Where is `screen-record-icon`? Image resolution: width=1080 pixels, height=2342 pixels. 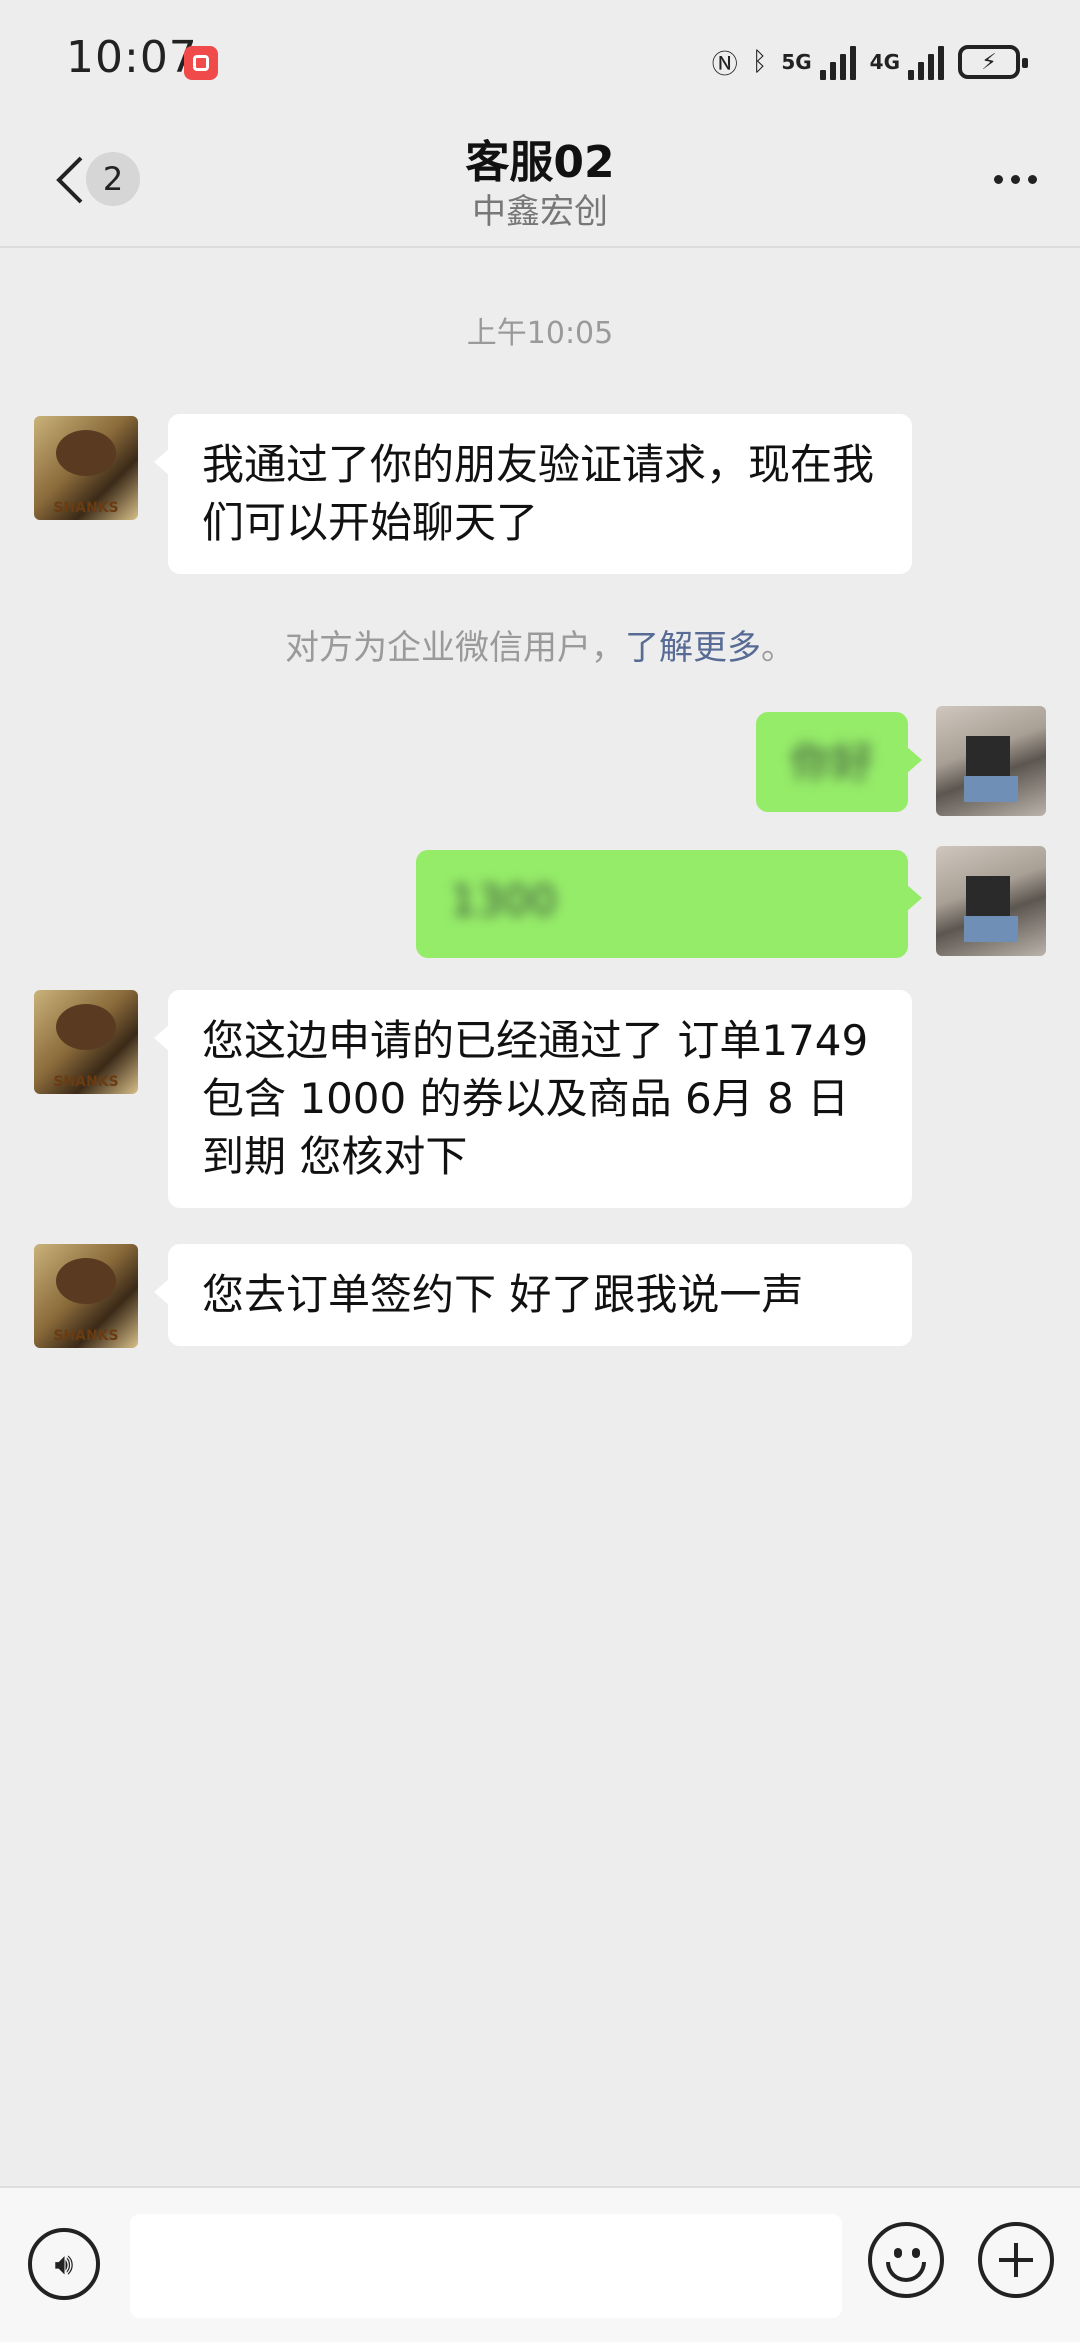
screen-record-icon is located at coordinates (201, 63).